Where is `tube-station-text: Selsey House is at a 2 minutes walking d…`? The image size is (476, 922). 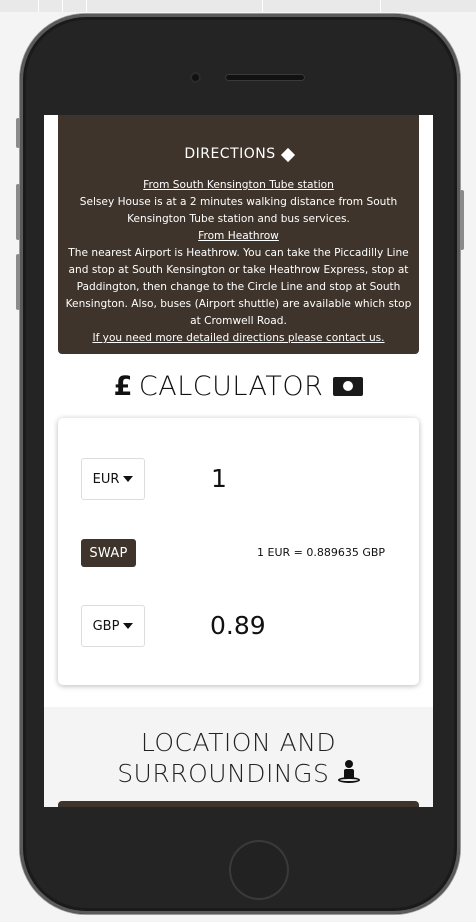
tube-station-text: Selsey House is at a 2 minutes walking d… is located at coordinates (238, 210).